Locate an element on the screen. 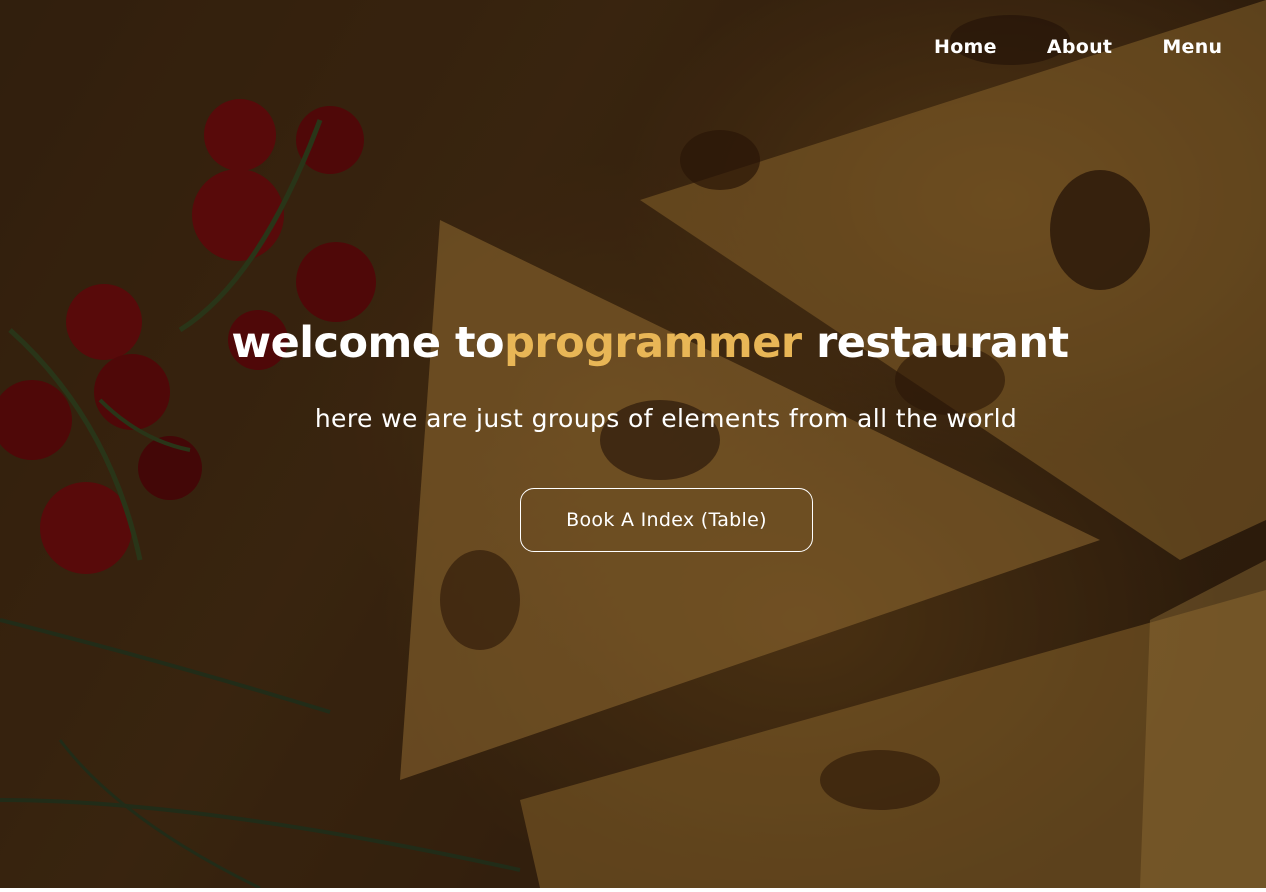  hero-headline: welcome toprogrammer restaurant is located at coordinates (633, 343).